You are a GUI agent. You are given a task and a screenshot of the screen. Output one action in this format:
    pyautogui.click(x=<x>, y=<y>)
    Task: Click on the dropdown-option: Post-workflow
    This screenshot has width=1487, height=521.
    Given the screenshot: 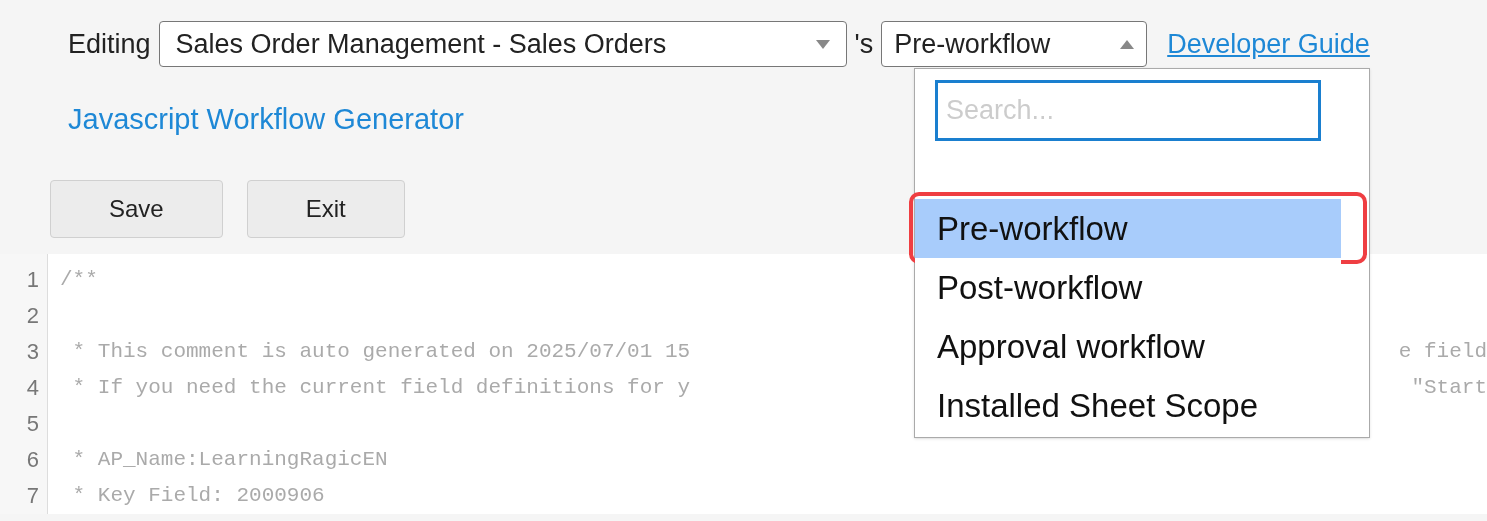 What is the action you would take?
    pyautogui.click(x=1128, y=287)
    